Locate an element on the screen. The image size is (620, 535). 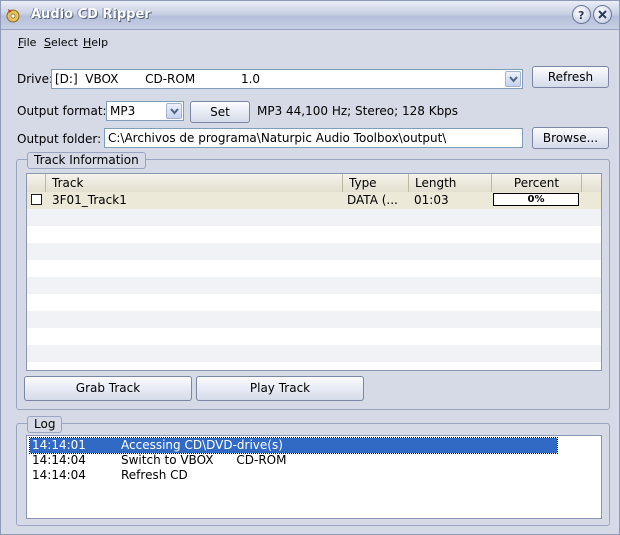
title-bar: Audio CD Ripper ? is located at coordinates (310, 15).